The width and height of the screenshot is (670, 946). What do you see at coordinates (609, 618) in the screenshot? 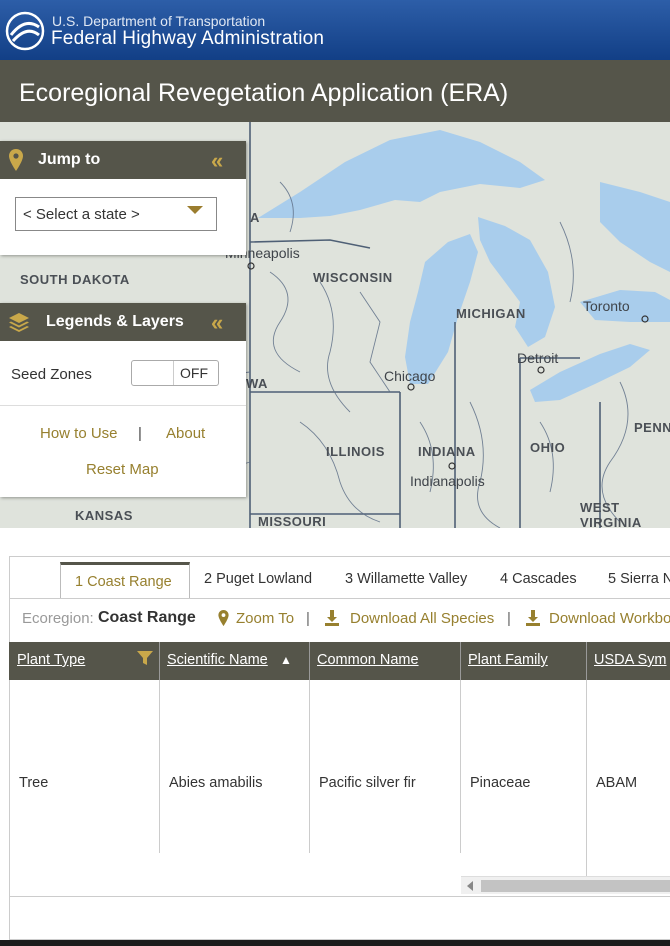
I see `download-workbook-link: Download Workbo` at bounding box center [609, 618].